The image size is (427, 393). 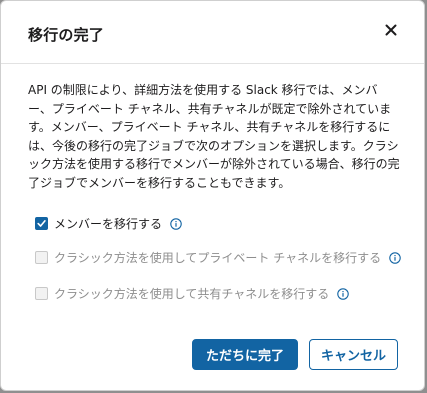 I want to click on option-migrate-shared-channels: クラシック方法を使用して共有チャネルを移行する, so click(x=192, y=293).